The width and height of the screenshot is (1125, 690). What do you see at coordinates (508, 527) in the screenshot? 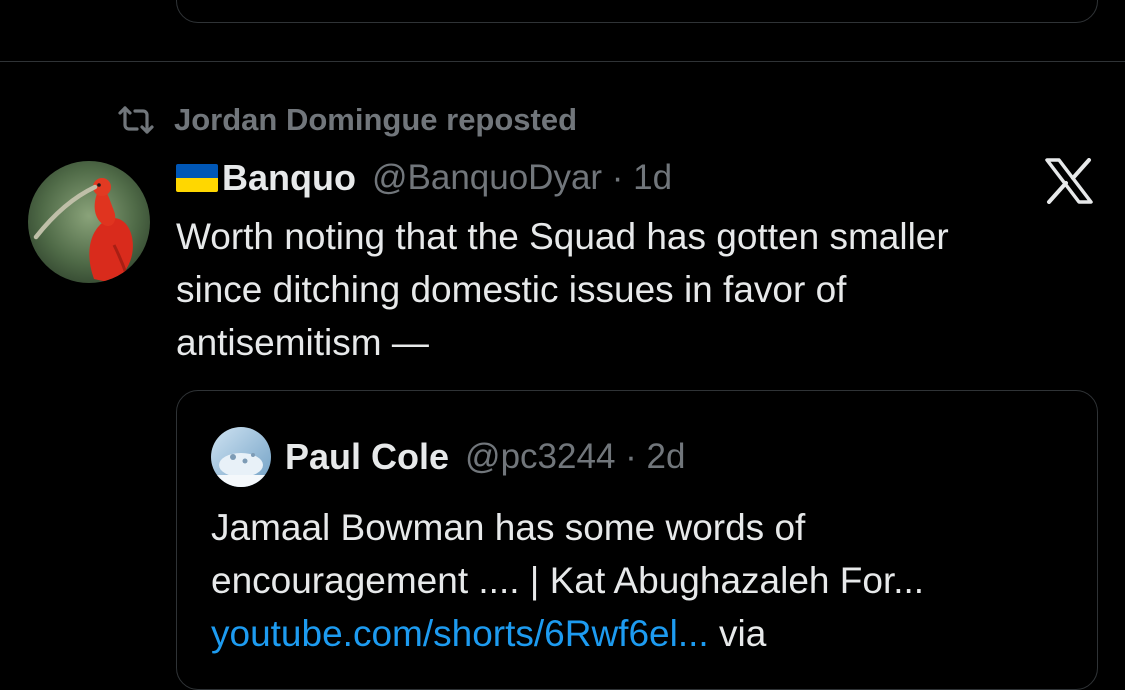
I see `quote-line: Jamaal Bowman has some words of` at bounding box center [508, 527].